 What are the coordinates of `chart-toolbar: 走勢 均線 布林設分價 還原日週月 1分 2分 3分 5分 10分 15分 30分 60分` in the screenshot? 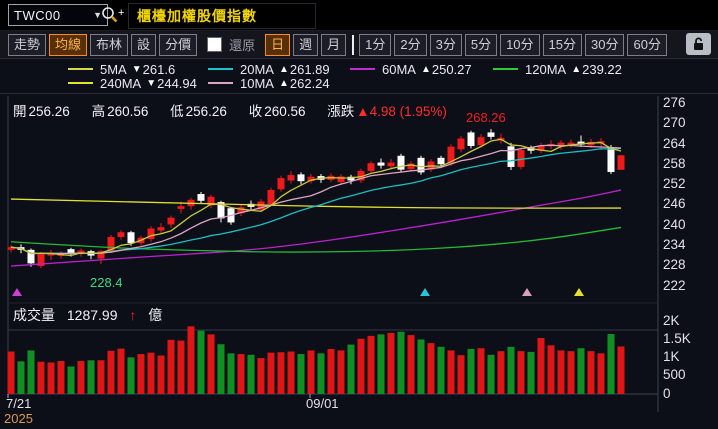 It's located at (359, 45).